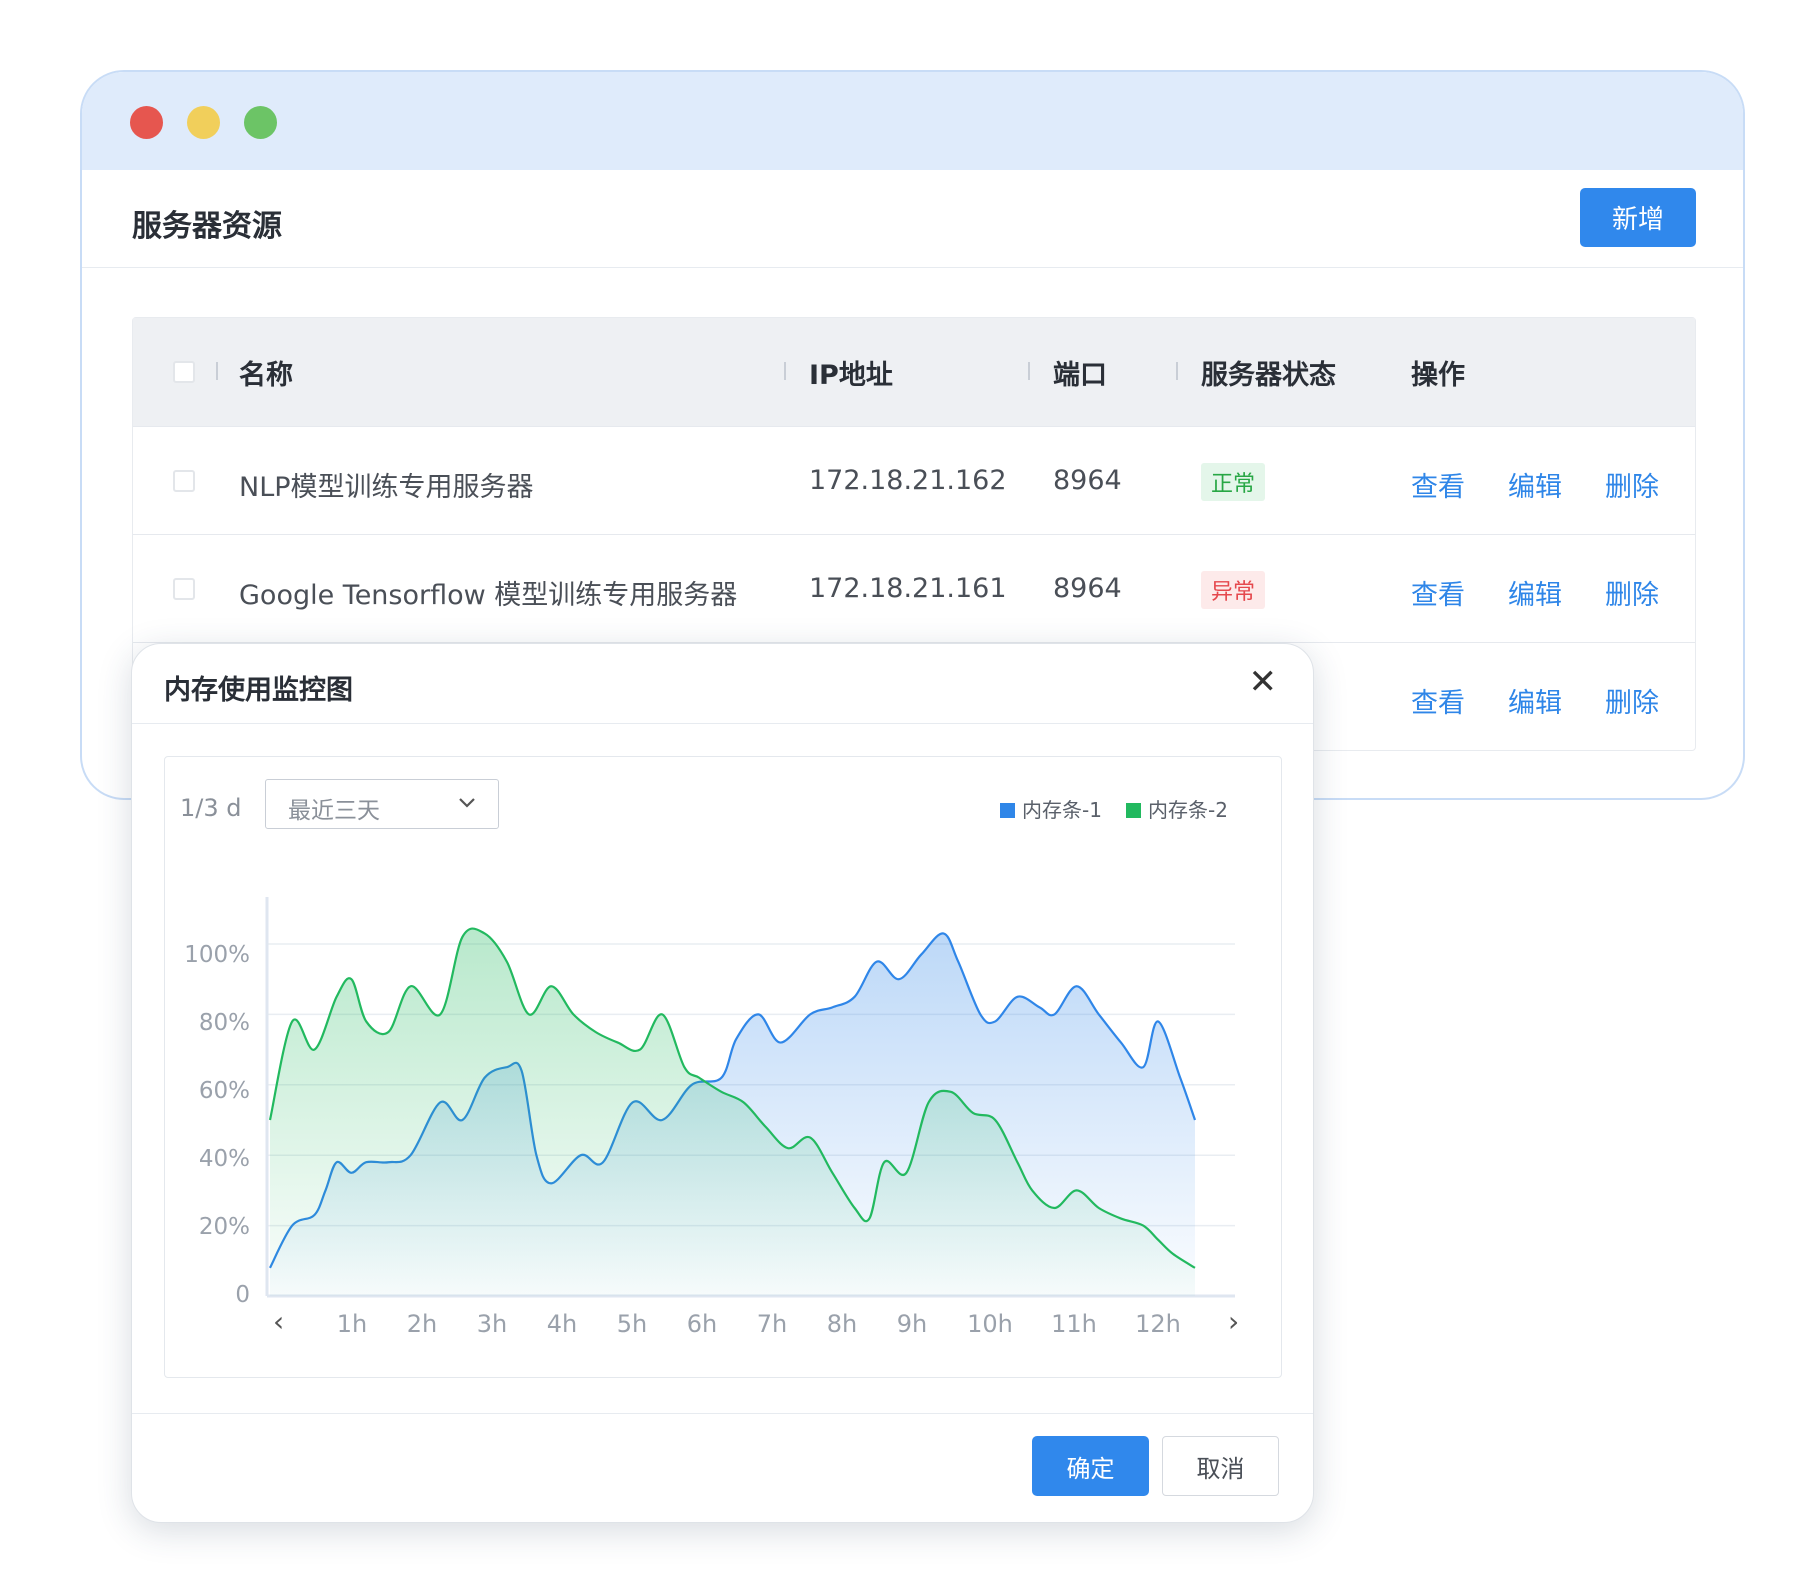 The width and height of the screenshot is (1818, 1588). Describe the element at coordinates (1268, 375) in the screenshot. I see `header-status: 服务器状态` at that location.